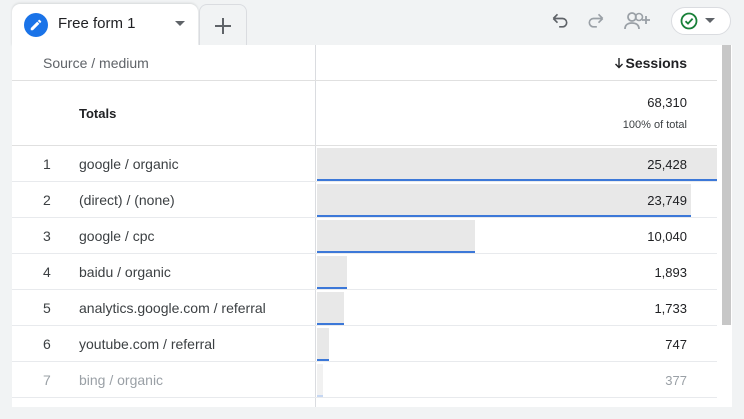 The width and height of the screenshot is (744, 419). I want to click on totals-percent: 100% of total, so click(654, 125).